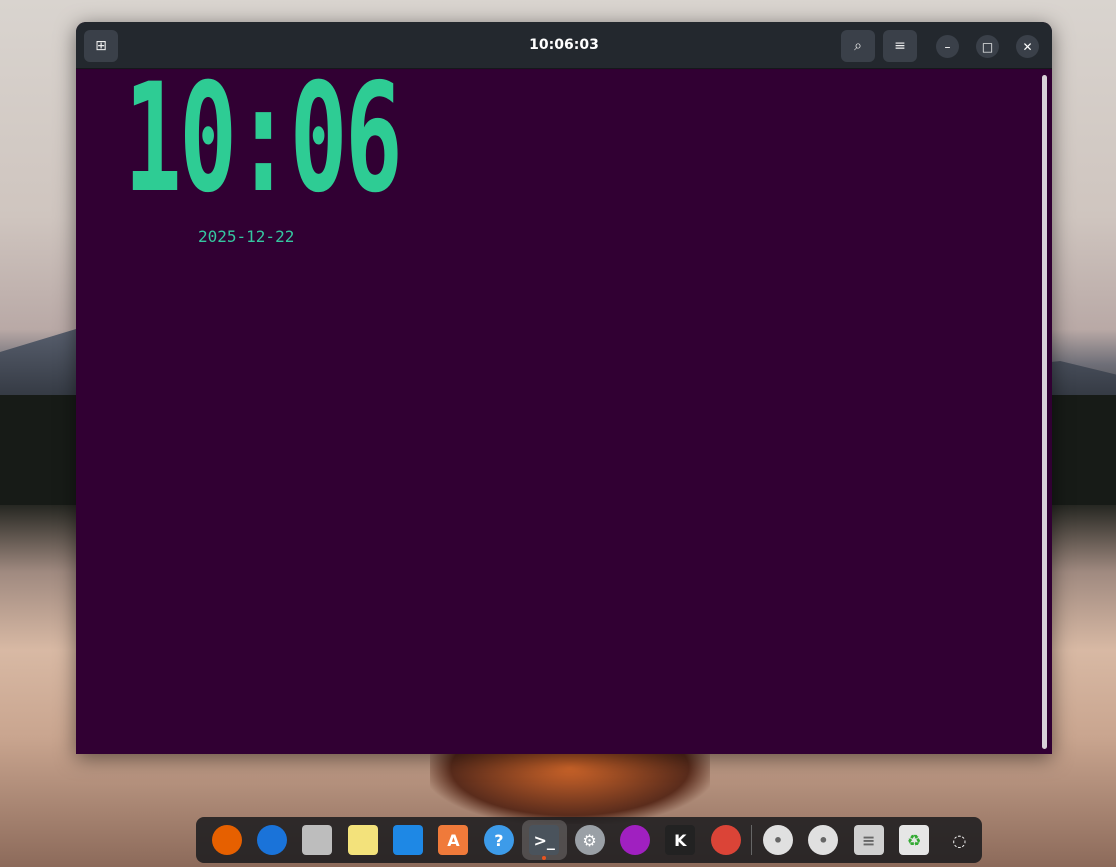 This screenshot has width=1116, height=867. What do you see at coordinates (752, 840) in the screenshot?
I see `dock-separator` at bounding box center [752, 840].